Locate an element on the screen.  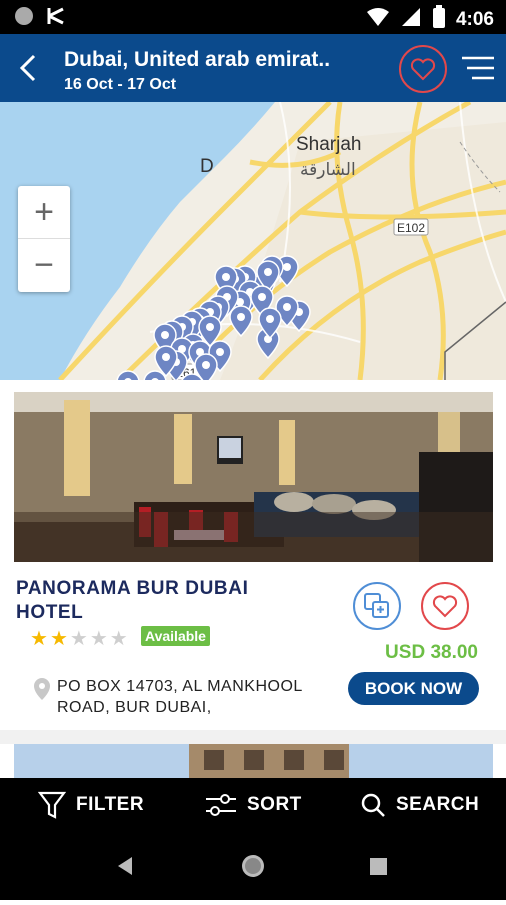
location-pin-icon is located at coordinates (42, 691).